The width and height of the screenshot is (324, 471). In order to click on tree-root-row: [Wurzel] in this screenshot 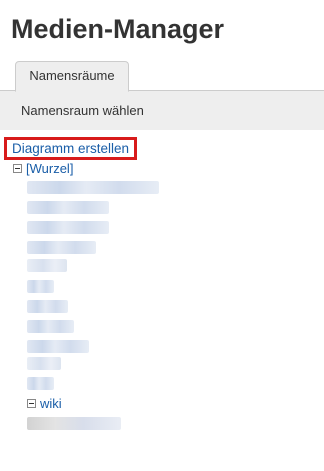, I will do `click(43, 168)`.